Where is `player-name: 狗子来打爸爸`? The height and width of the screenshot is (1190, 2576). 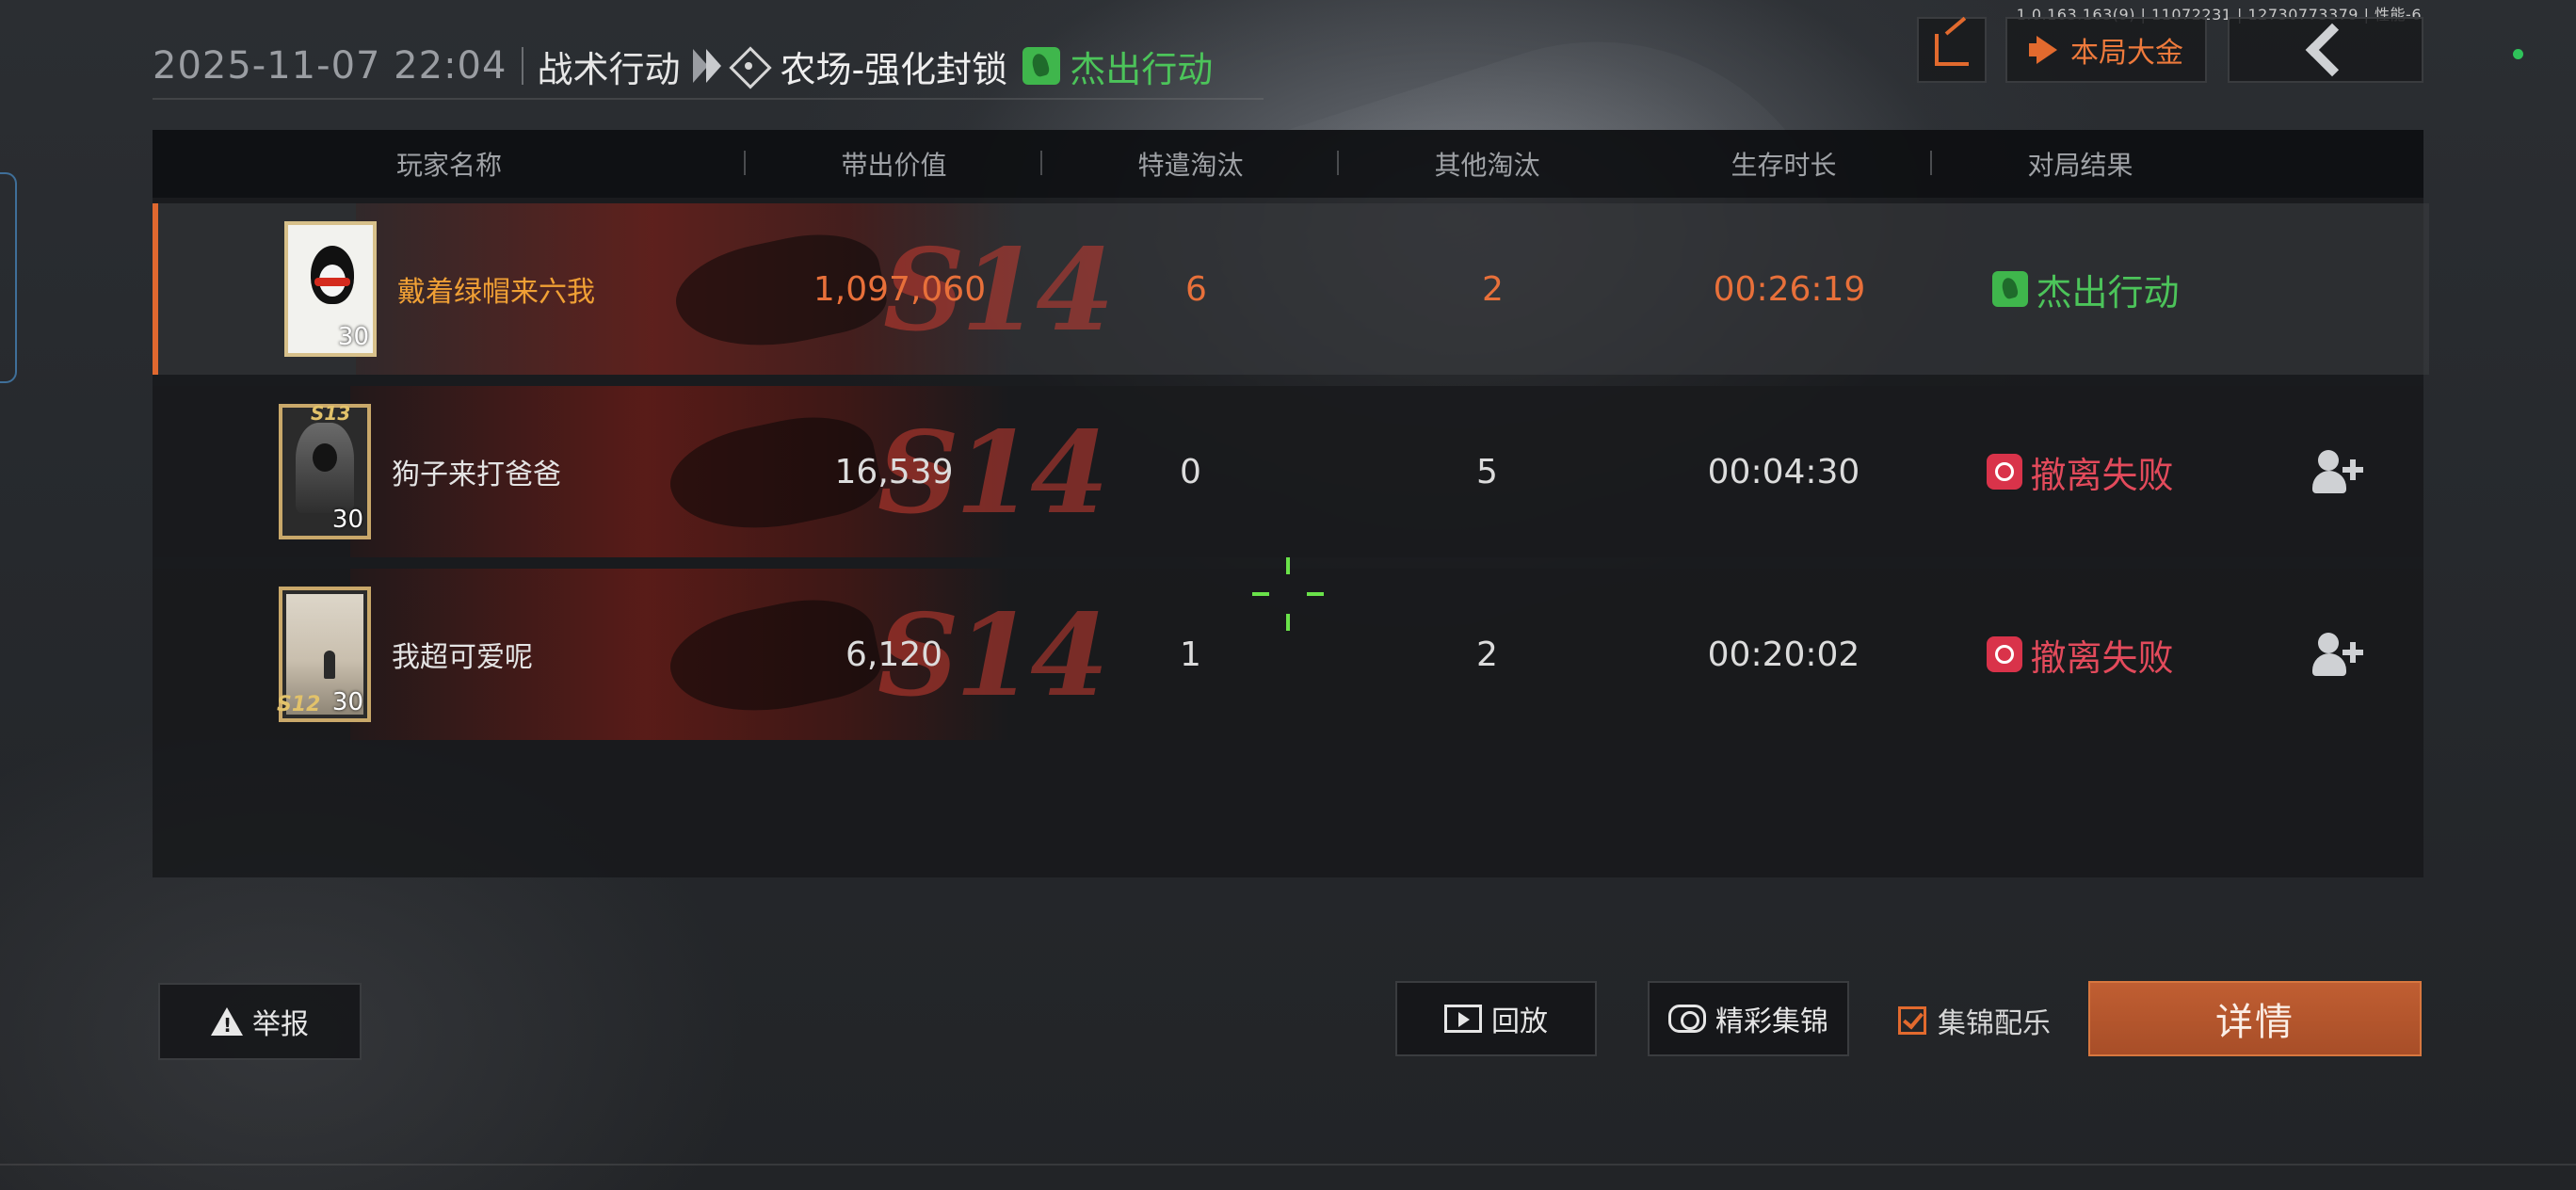 player-name: 狗子来打爸爸 is located at coordinates (476, 474).